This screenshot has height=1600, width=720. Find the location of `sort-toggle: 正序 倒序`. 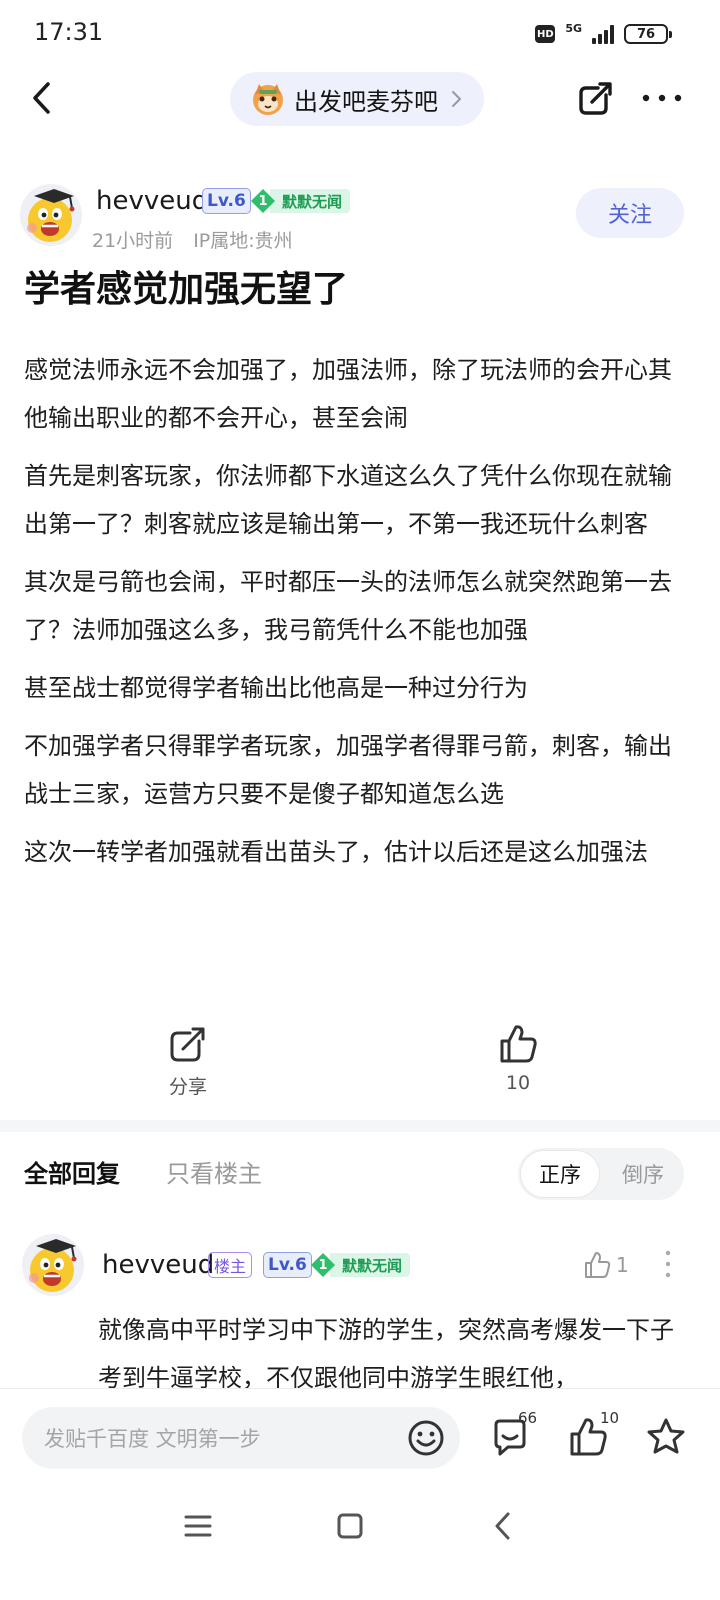

sort-toggle: 正序 倒序 is located at coordinates (601, 1174).